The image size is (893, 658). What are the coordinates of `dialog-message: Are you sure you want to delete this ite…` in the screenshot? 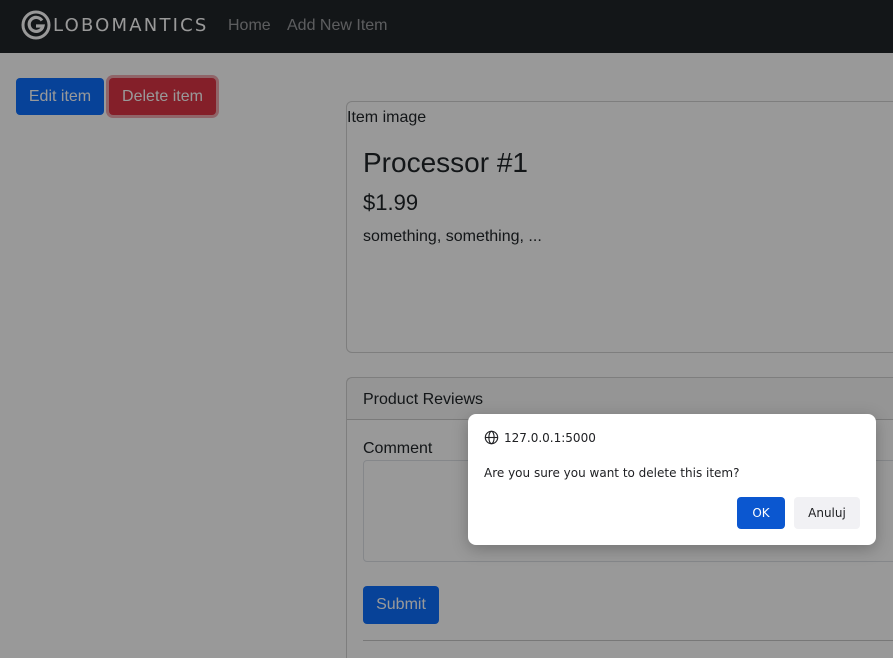 It's located at (612, 473).